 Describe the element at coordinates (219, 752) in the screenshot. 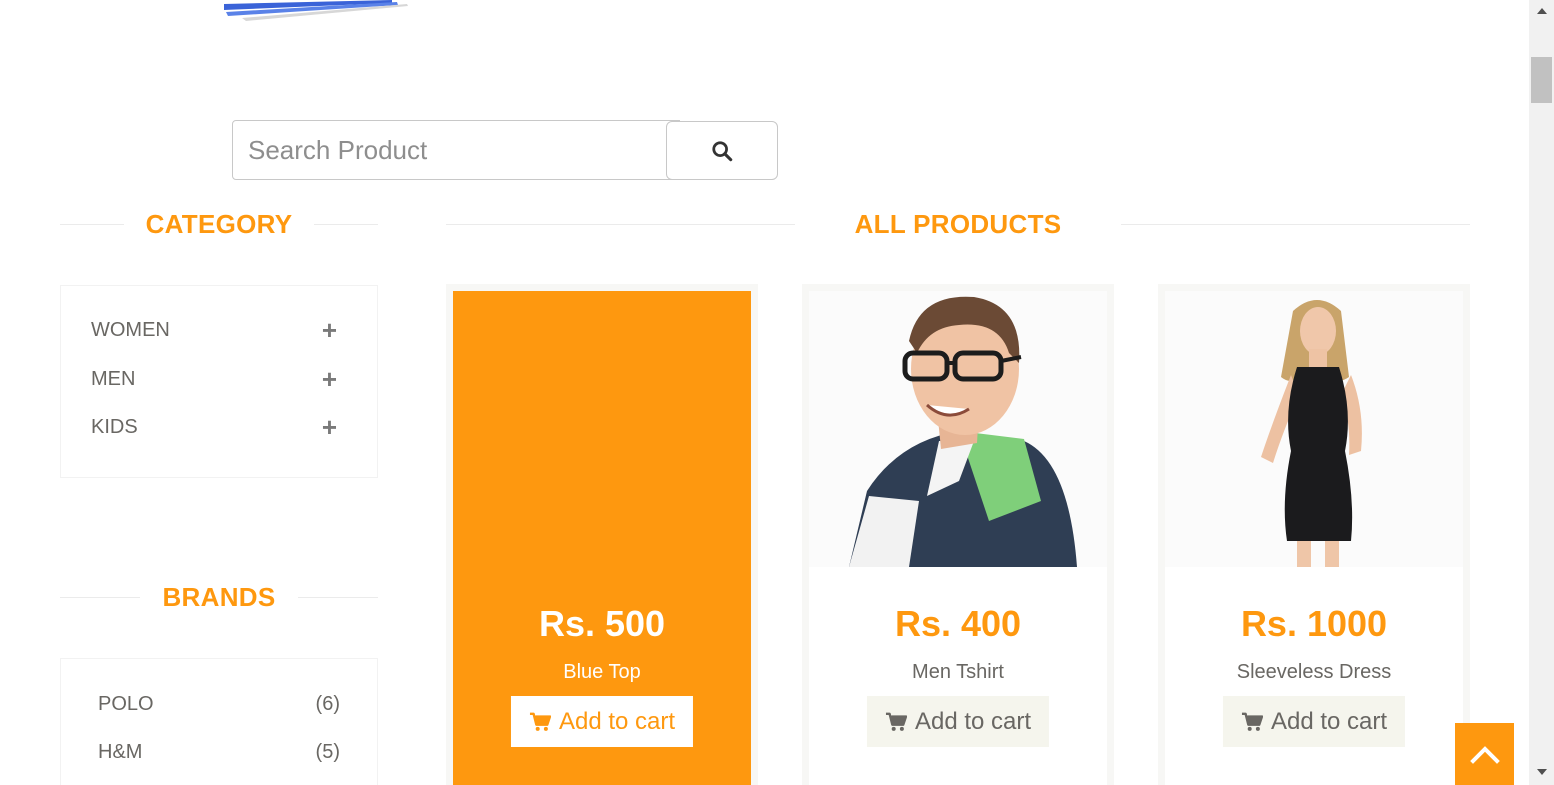

I see `brand-item-hm: H&M (5)` at that location.